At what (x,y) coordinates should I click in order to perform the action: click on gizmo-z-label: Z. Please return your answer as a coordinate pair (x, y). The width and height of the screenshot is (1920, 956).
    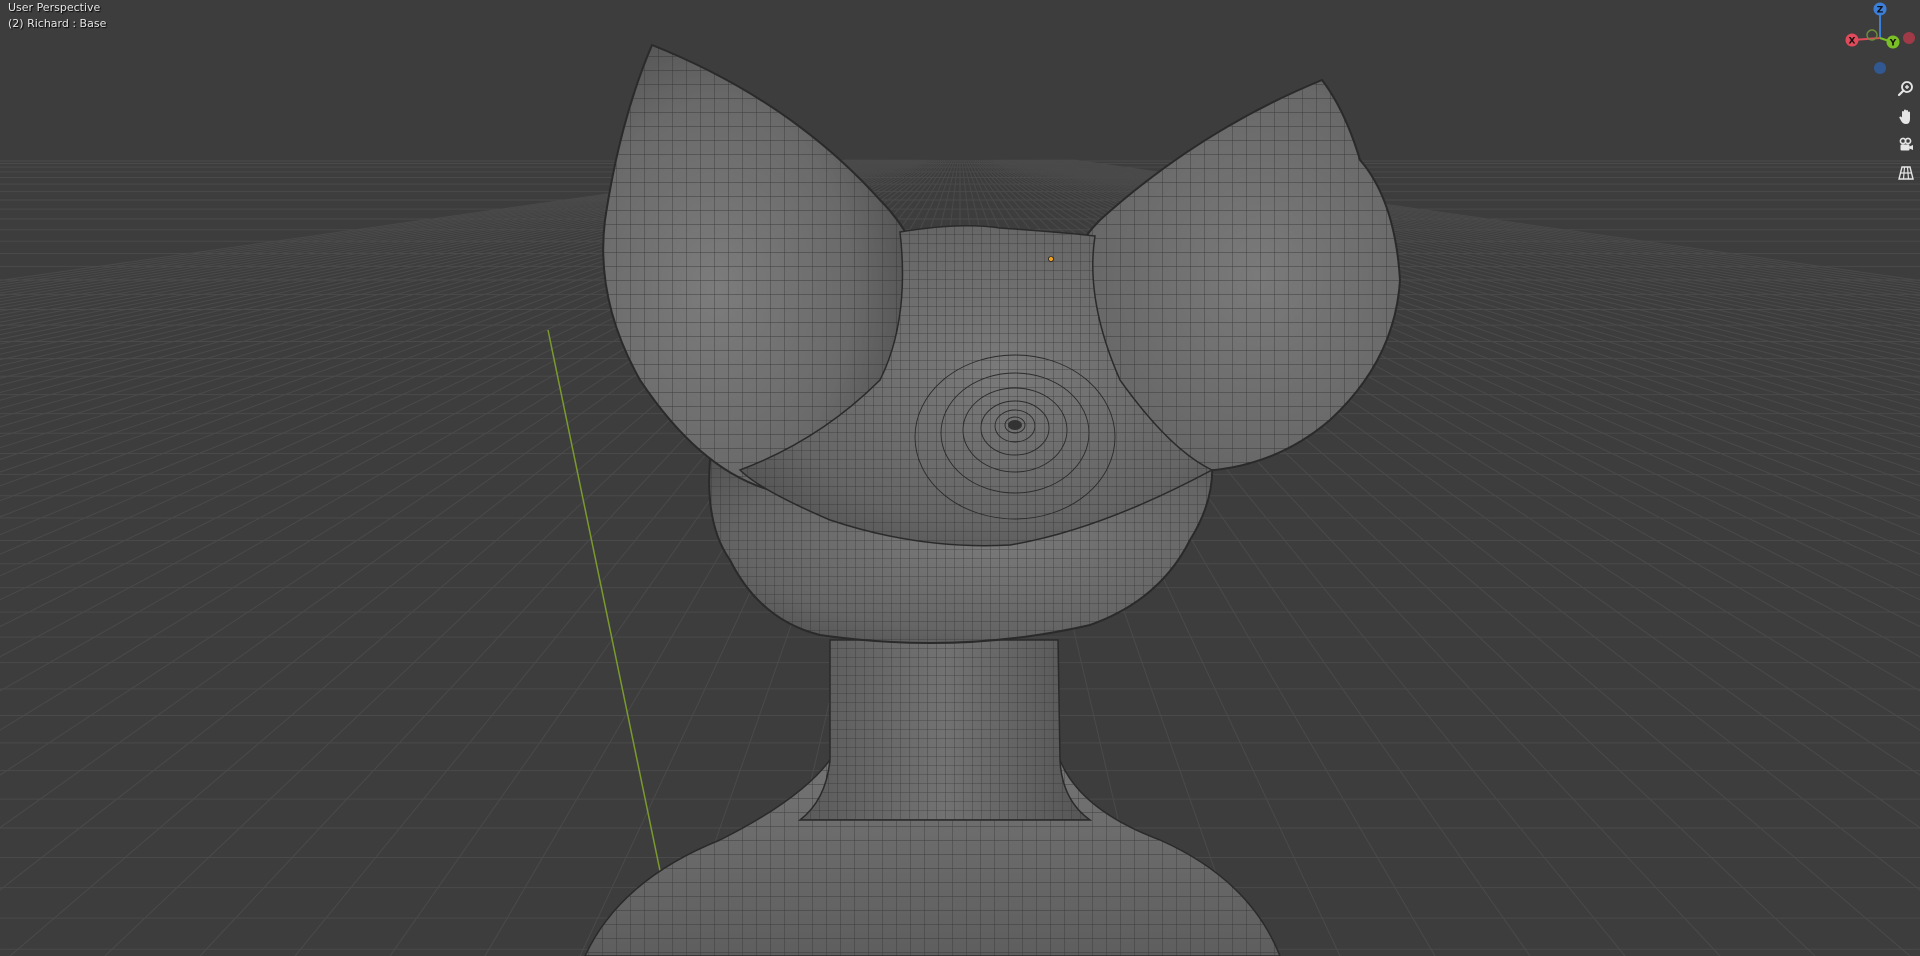
    Looking at the image, I should click on (1880, 11).